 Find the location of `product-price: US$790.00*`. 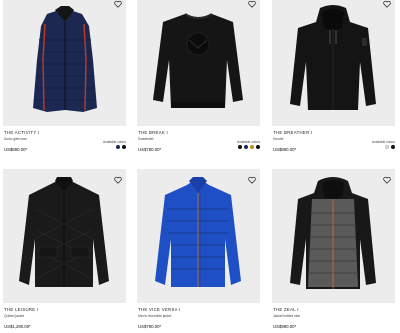

product-price: US$790.00* is located at coordinates (150, 326).